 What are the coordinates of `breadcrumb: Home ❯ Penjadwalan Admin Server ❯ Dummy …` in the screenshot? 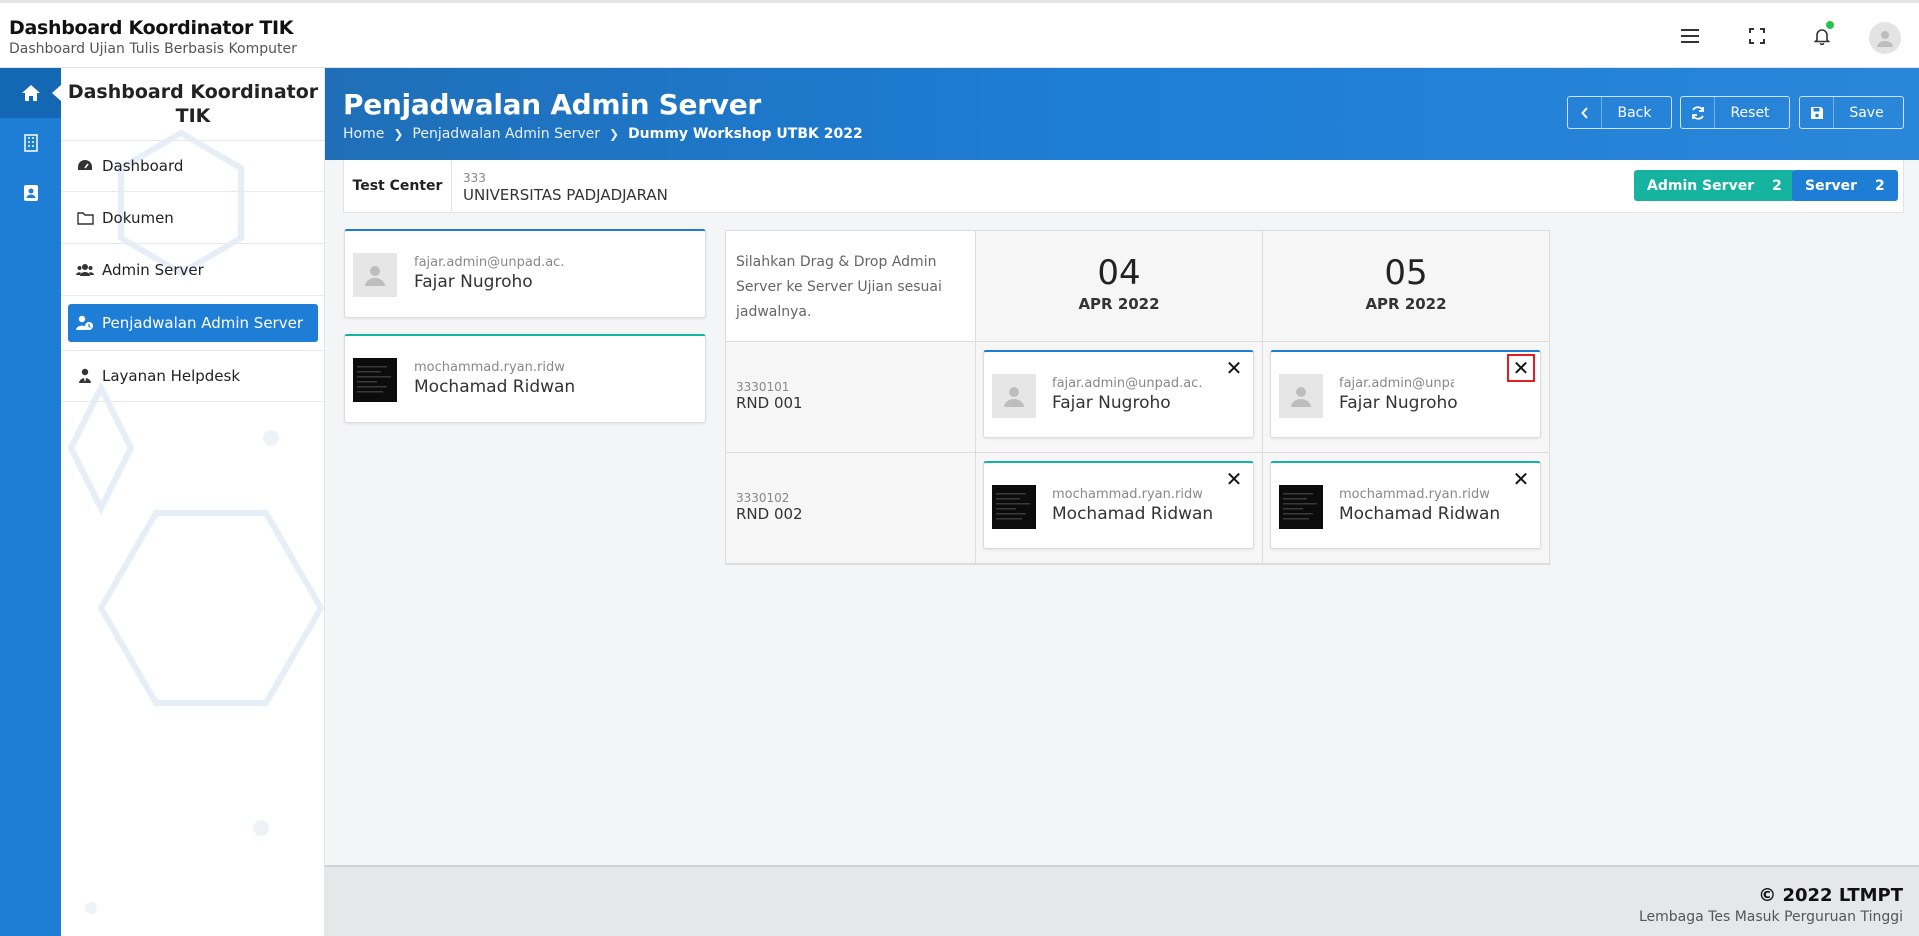 It's located at (603, 134).